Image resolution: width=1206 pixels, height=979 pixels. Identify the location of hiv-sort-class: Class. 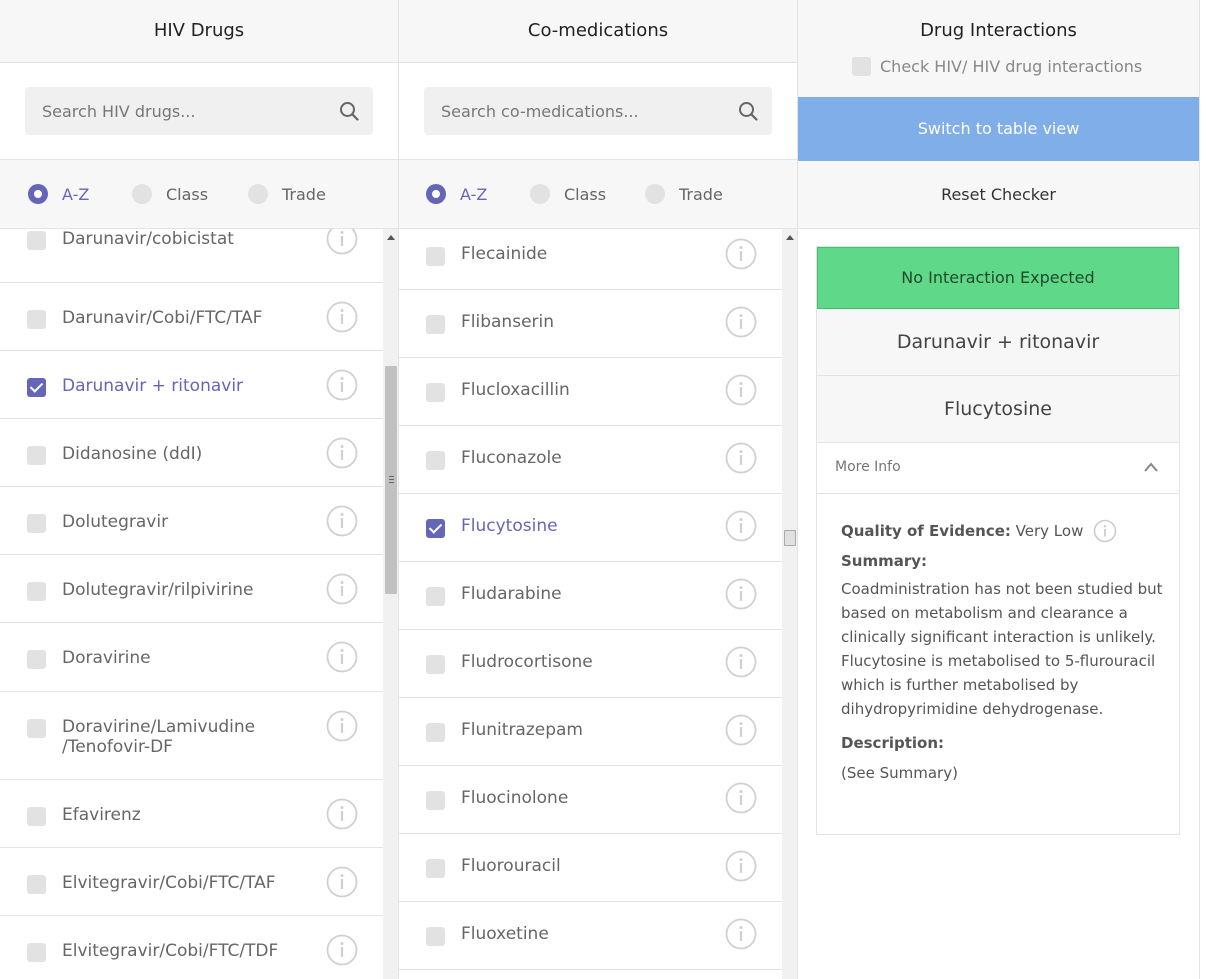
(170, 194).